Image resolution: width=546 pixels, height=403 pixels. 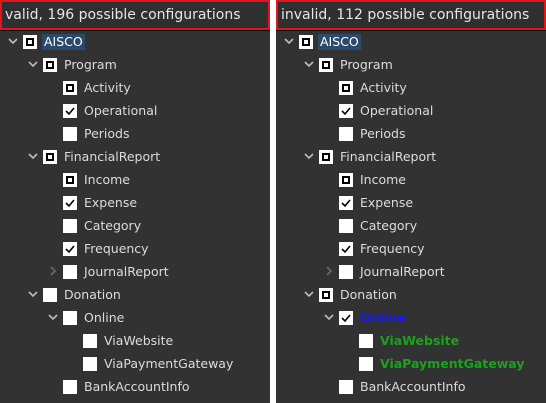 I want to click on node-label: Operational, so click(x=121, y=110).